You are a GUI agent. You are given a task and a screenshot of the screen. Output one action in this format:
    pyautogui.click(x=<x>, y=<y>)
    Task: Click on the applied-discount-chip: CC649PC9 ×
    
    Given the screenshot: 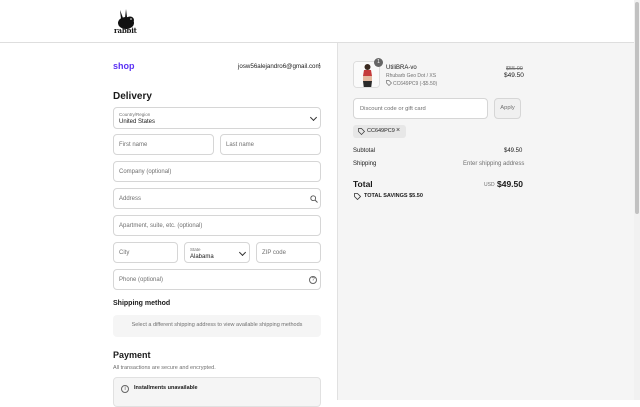 What is the action you would take?
    pyautogui.click(x=379, y=131)
    